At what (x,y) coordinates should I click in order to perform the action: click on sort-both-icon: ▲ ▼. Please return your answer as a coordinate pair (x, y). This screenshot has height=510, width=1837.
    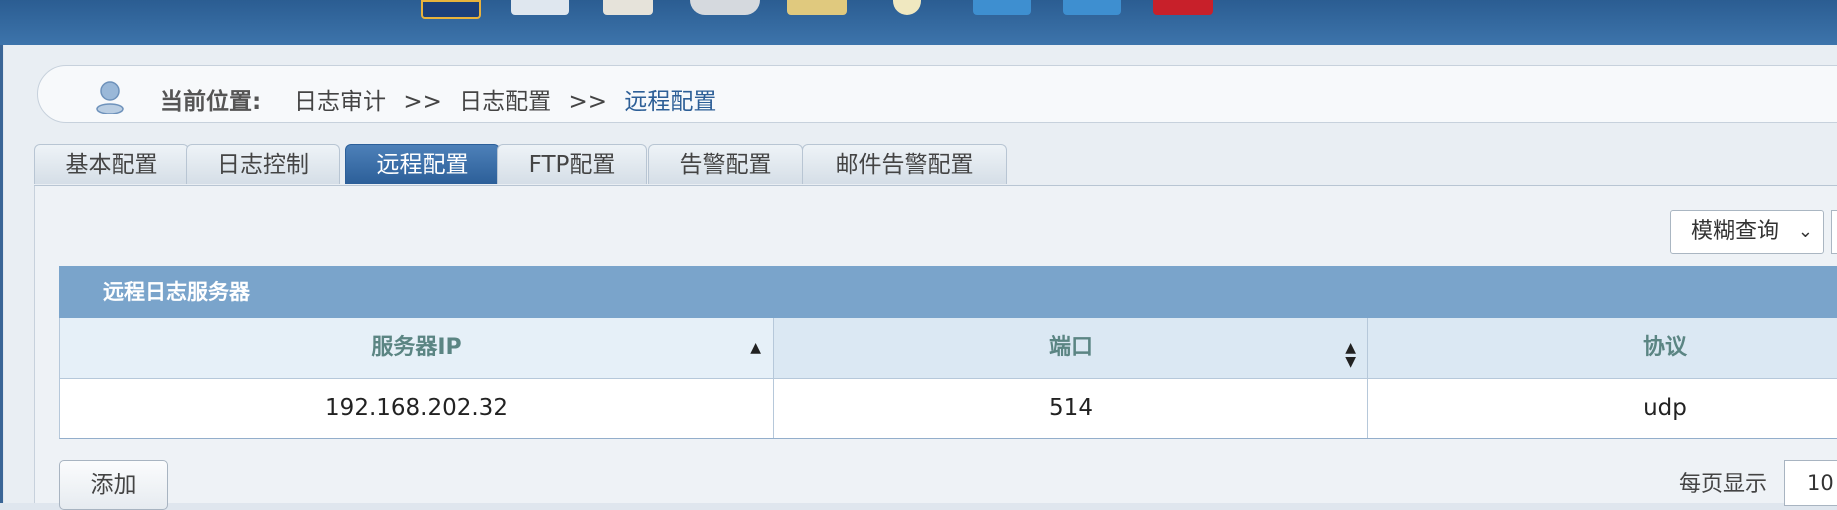
    Looking at the image, I should click on (1350, 355).